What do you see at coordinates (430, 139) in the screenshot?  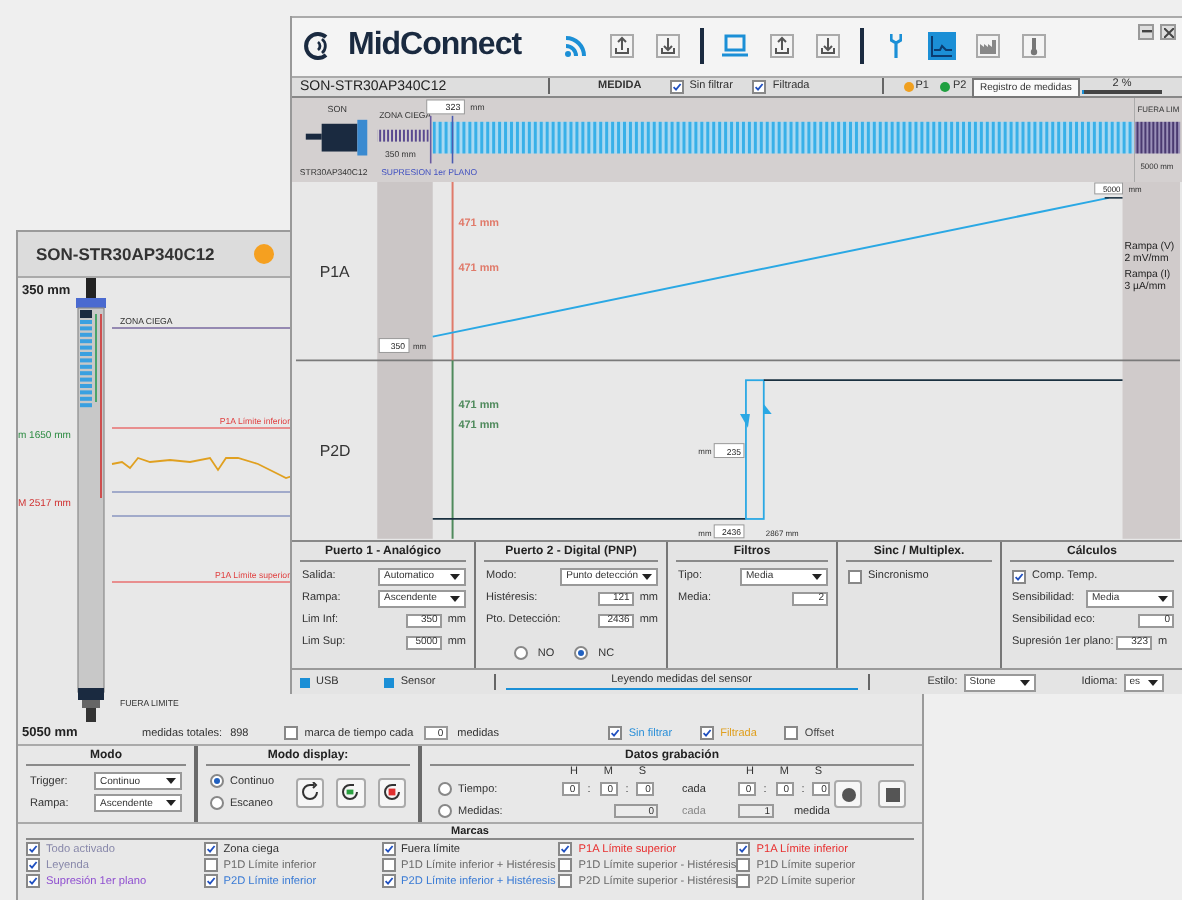 I see `blind-zone-line` at bounding box center [430, 139].